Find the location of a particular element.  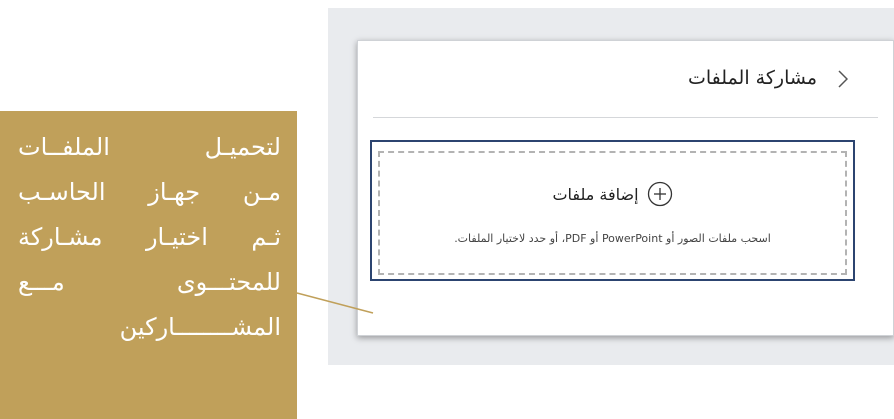

header-divider is located at coordinates (625, 117).